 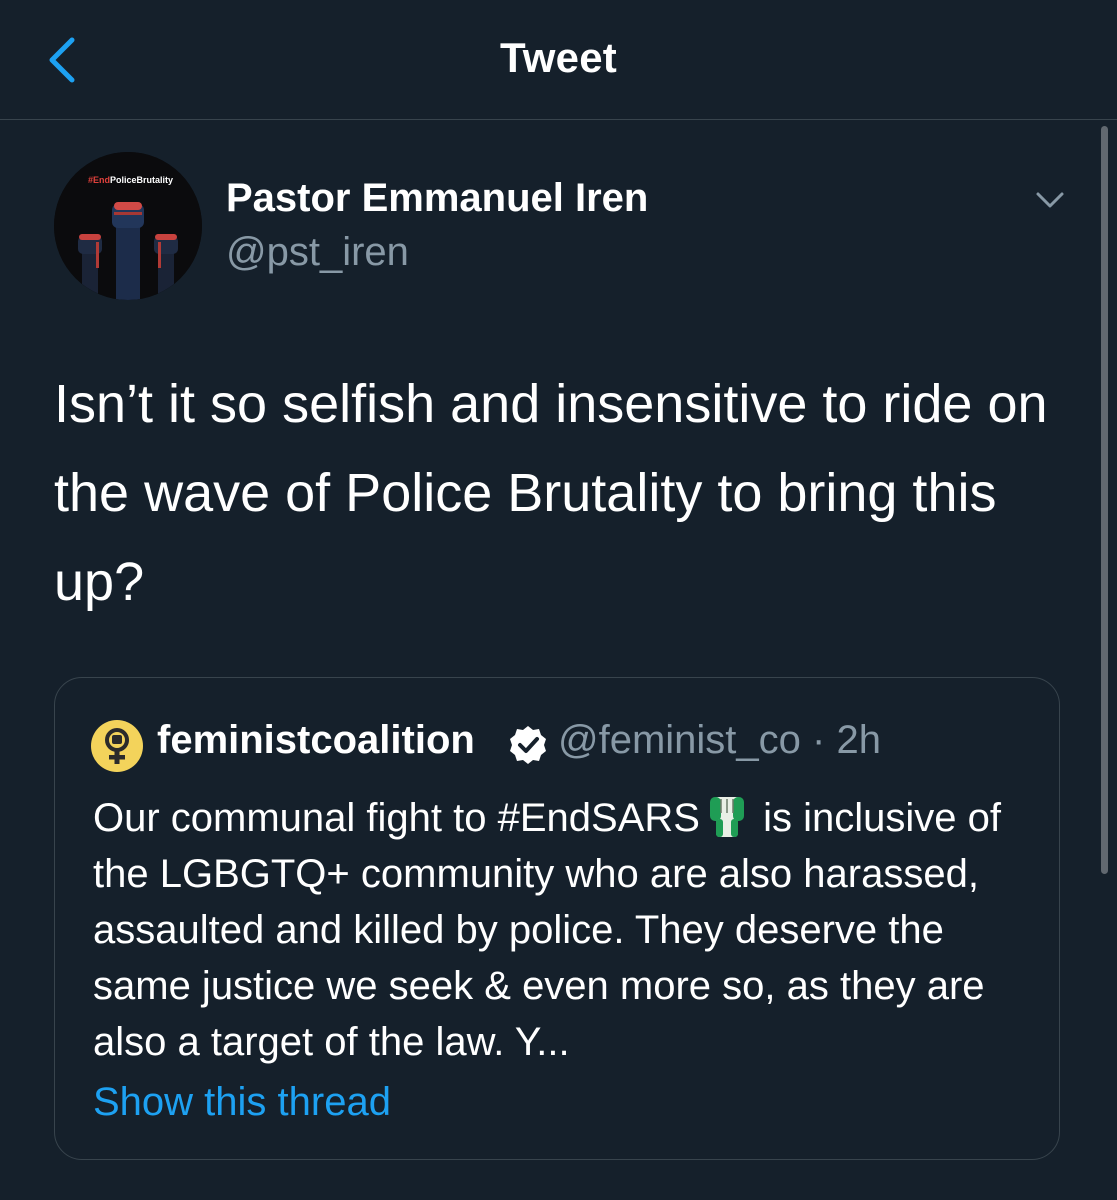 What do you see at coordinates (528, 745) in the screenshot?
I see `verified-badge-icon` at bounding box center [528, 745].